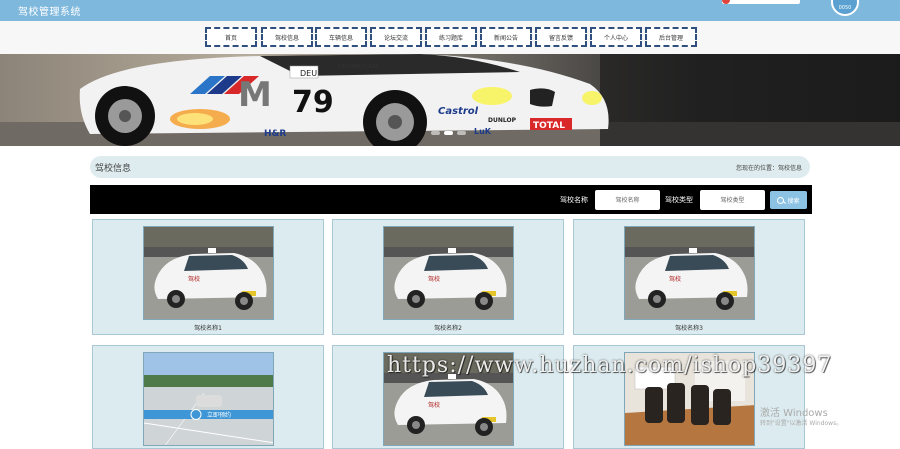  Describe the element at coordinates (49, 12) in the screenshot. I see `site-title: 驾校管理系统` at that location.